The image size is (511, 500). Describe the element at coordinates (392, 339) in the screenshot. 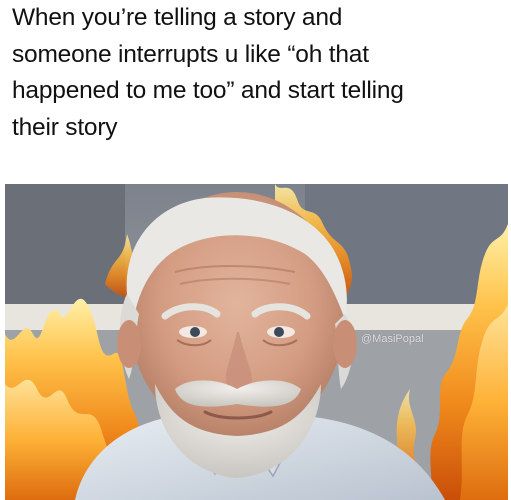

I see `watermark-text: @MasiPopal` at that location.